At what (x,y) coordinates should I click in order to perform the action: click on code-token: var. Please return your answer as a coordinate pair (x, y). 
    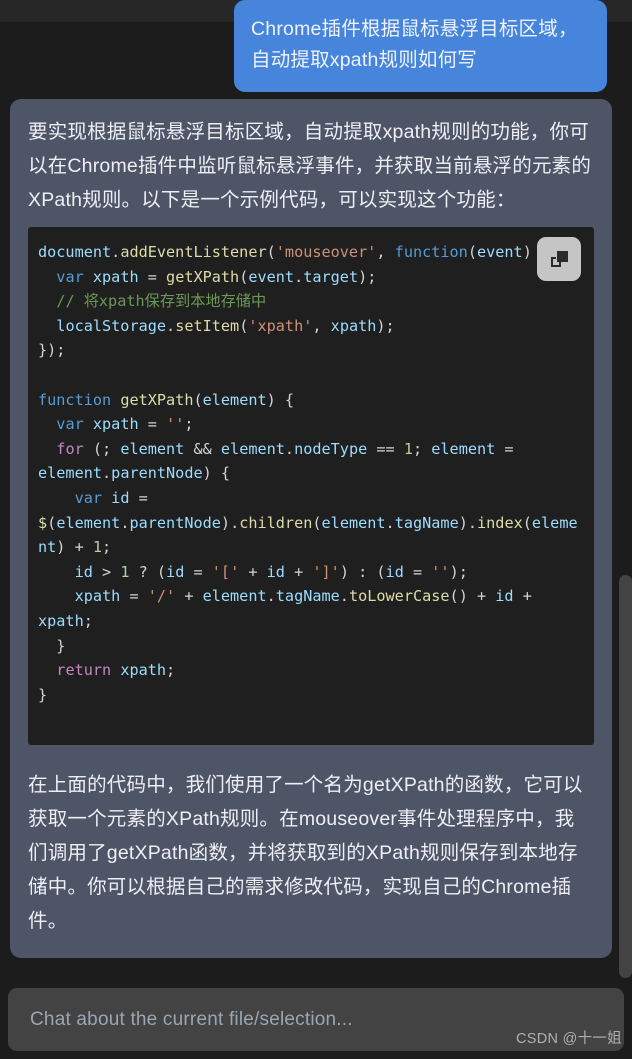
    Looking at the image, I should click on (88, 497).